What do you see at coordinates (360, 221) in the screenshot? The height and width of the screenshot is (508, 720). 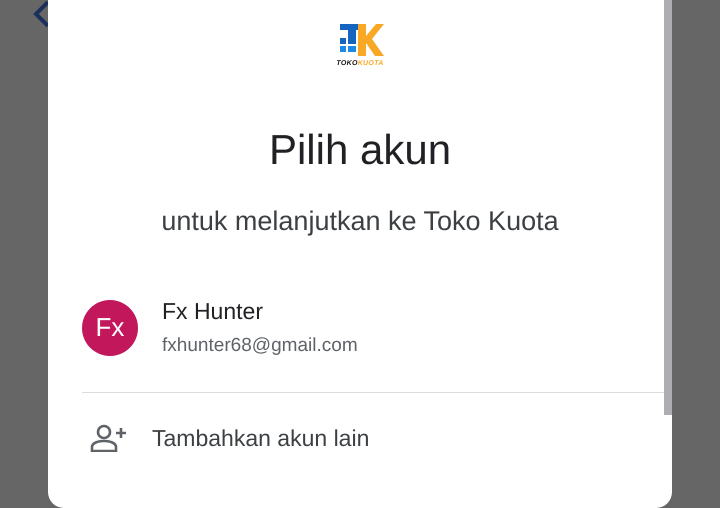 I see `dialog-subtitle: untuk melanjutkan ke Toko Kuota` at bounding box center [360, 221].